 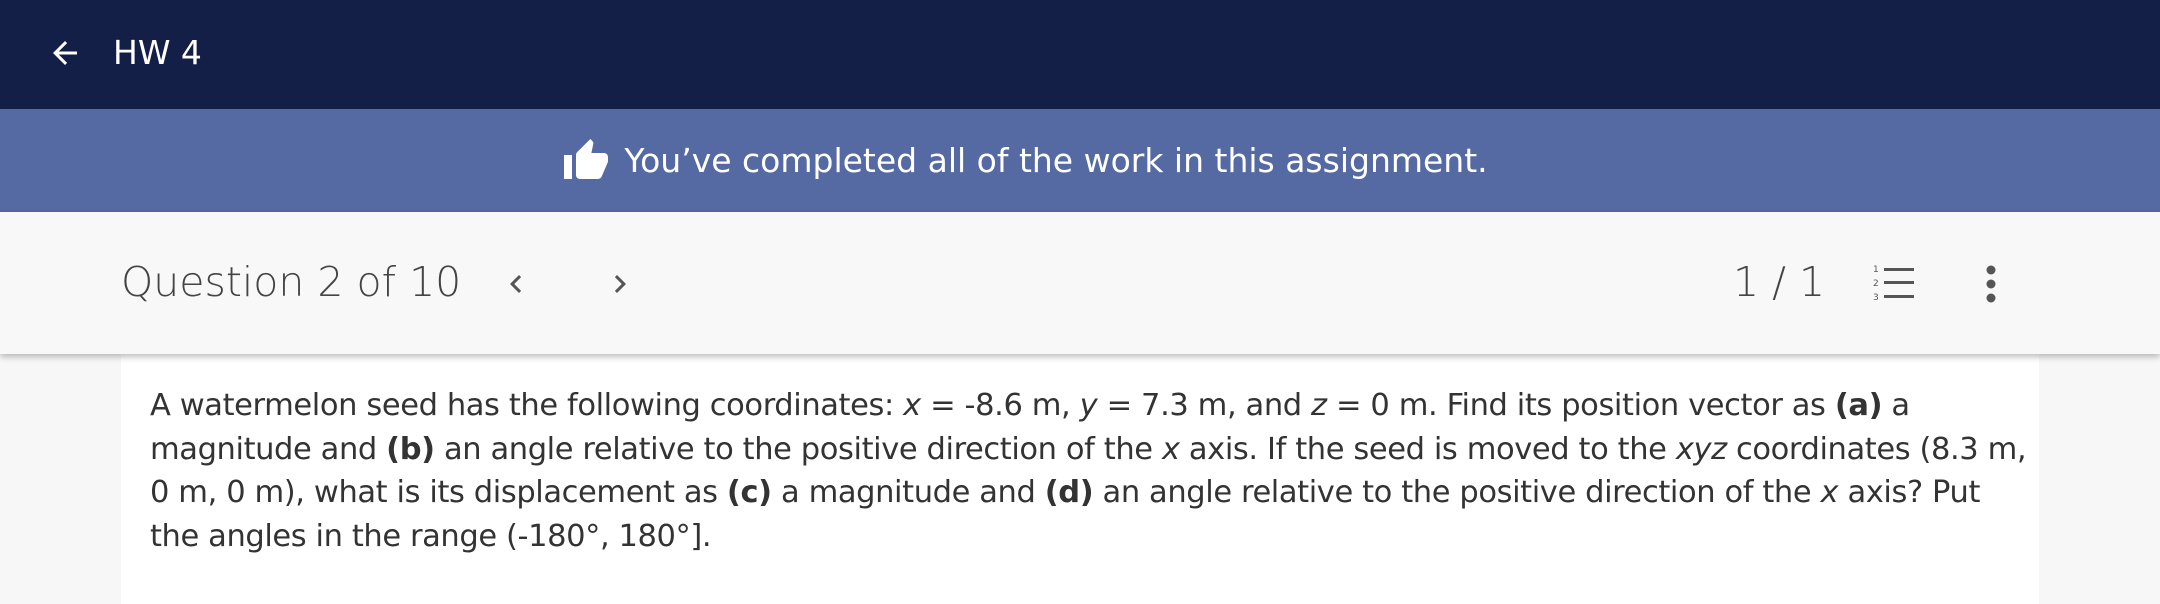 I want to click on back-button, so click(x=65, y=53).